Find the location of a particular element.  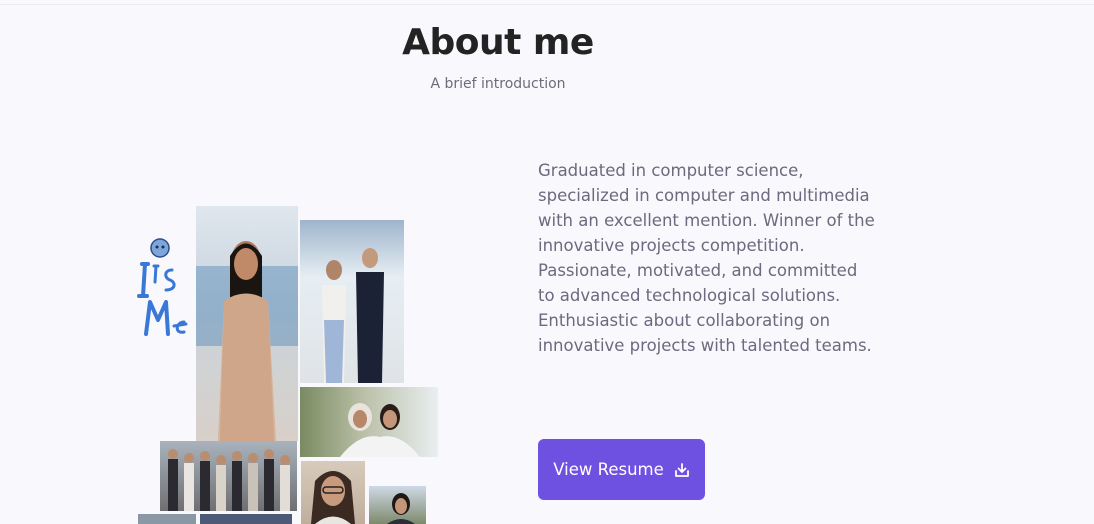

view-resume-label: View Resume is located at coordinates (608, 469).